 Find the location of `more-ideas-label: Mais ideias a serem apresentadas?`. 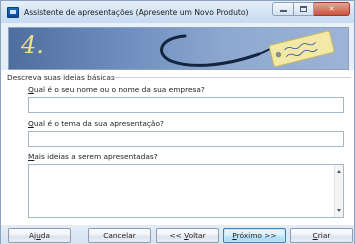

more-ideas-label: Mais ideias a serem apresentadas? is located at coordinates (93, 156).